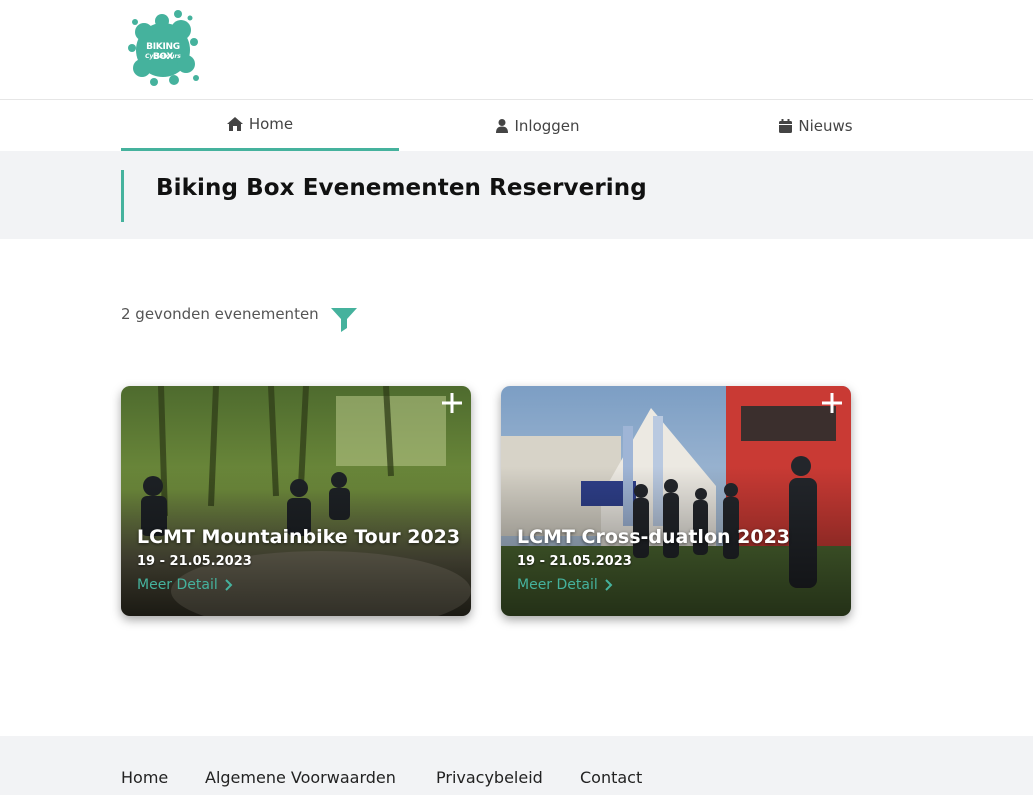 Image resolution: width=1033 pixels, height=795 pixels. What do you see at coordinates (300, 777) in the screenshot?
I see `footer-link-voorwaarden: Algemene Voorwaarden` at bounding box center [300, 777].